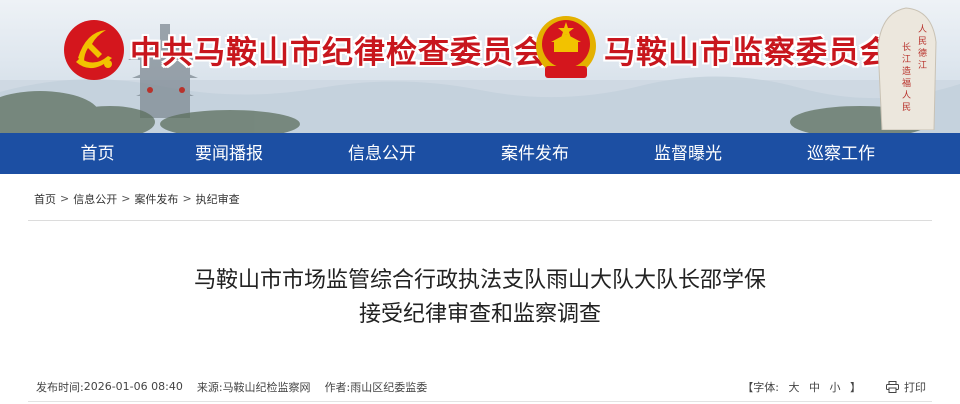 This screenshot has height=404, width=960. What do you see at coordinates (94, 50) in the screenshot?
I see `party-emblem-icon` at bounding box center [94, 50].